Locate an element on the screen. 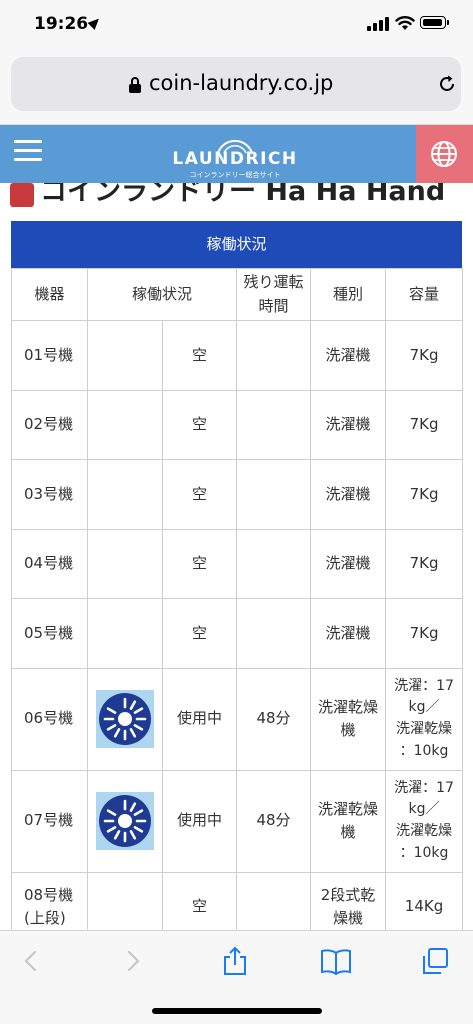  shop-logo-icon is located at coordinates (22, 195).